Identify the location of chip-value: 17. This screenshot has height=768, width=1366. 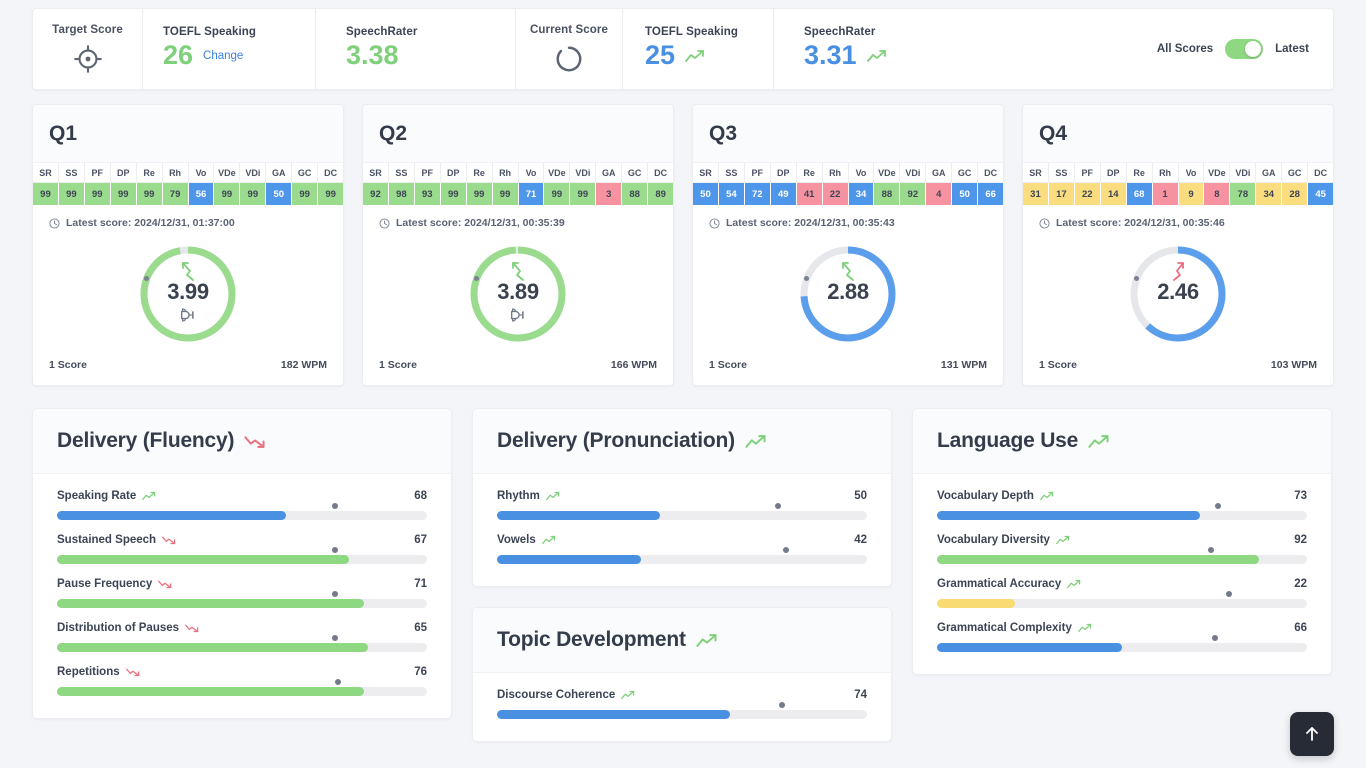
(1061, 194).